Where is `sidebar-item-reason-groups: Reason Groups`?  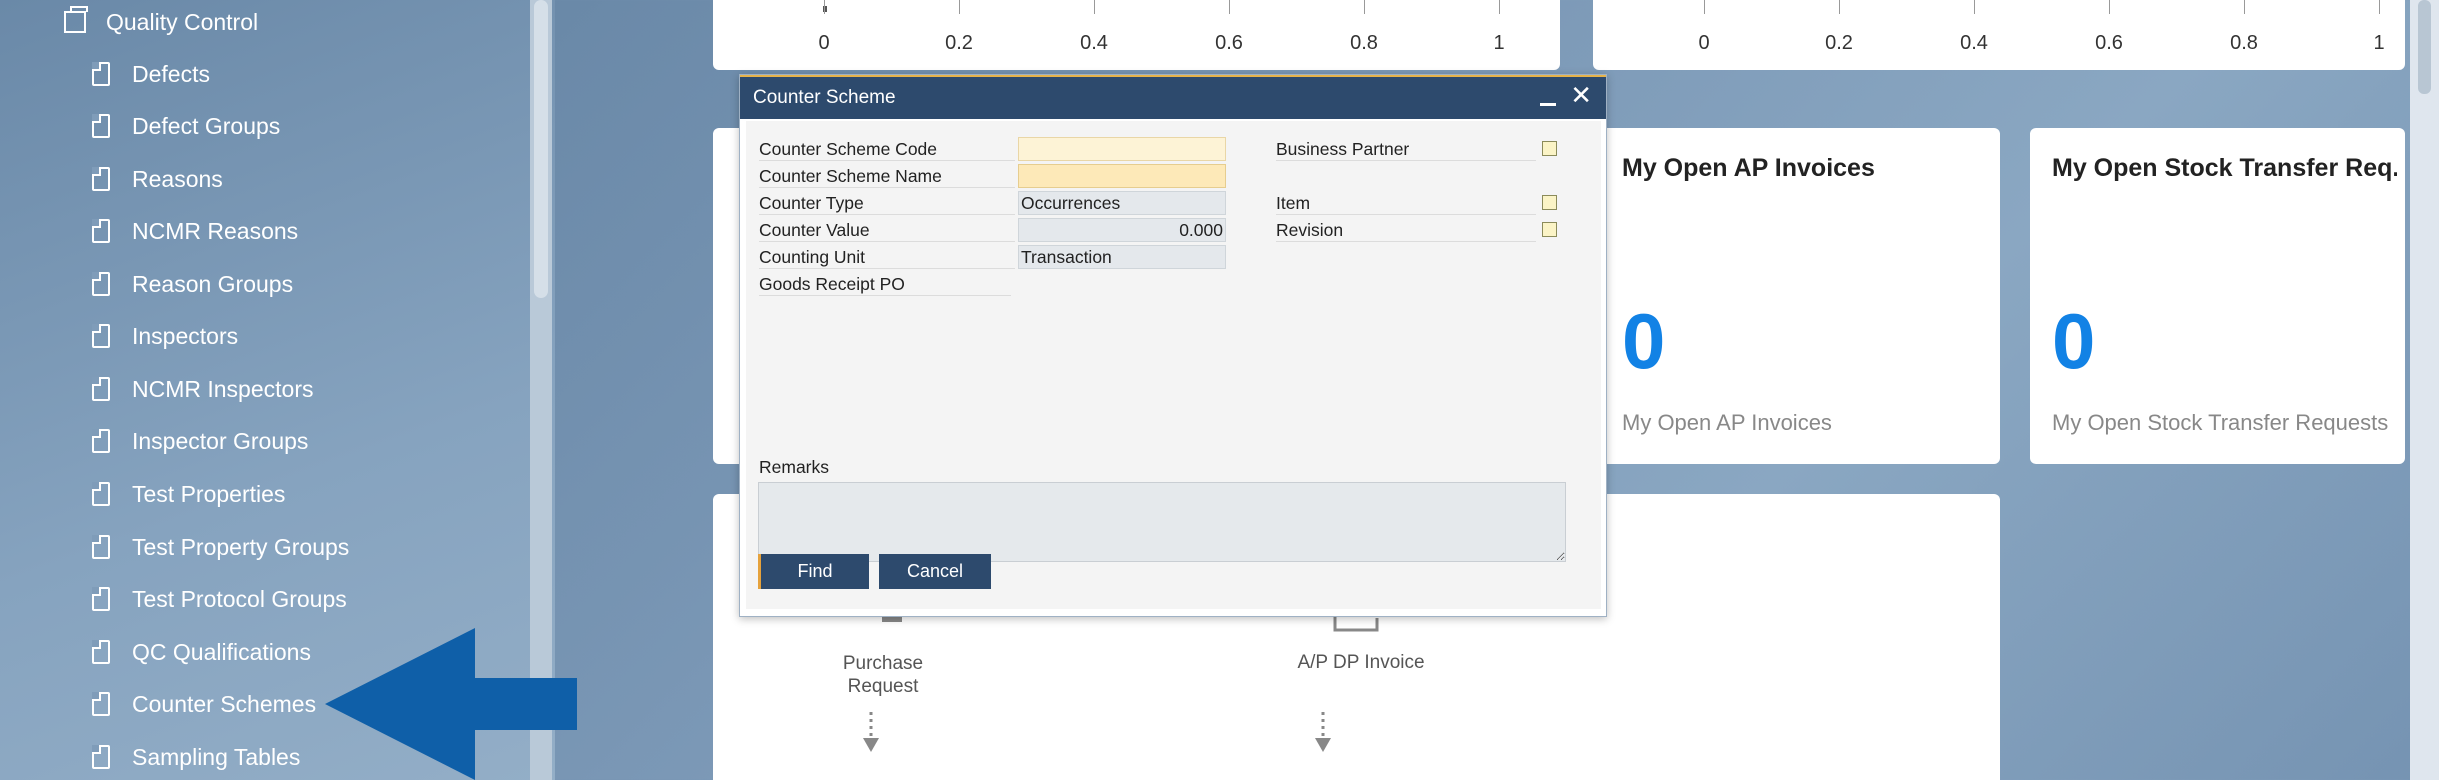 sidebar-item-reason-groups: Reason Groups is located at coordinates (192, 284).